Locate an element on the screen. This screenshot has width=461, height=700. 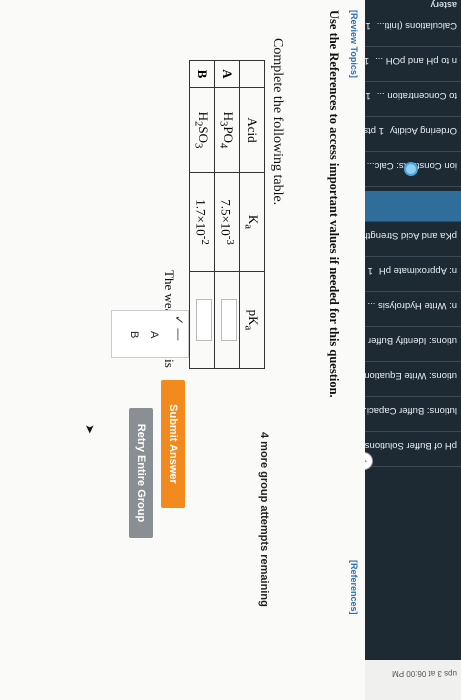
sidebar-item-label: utions: Write Equation...1 pts2req is located at coordinates (411, 375).